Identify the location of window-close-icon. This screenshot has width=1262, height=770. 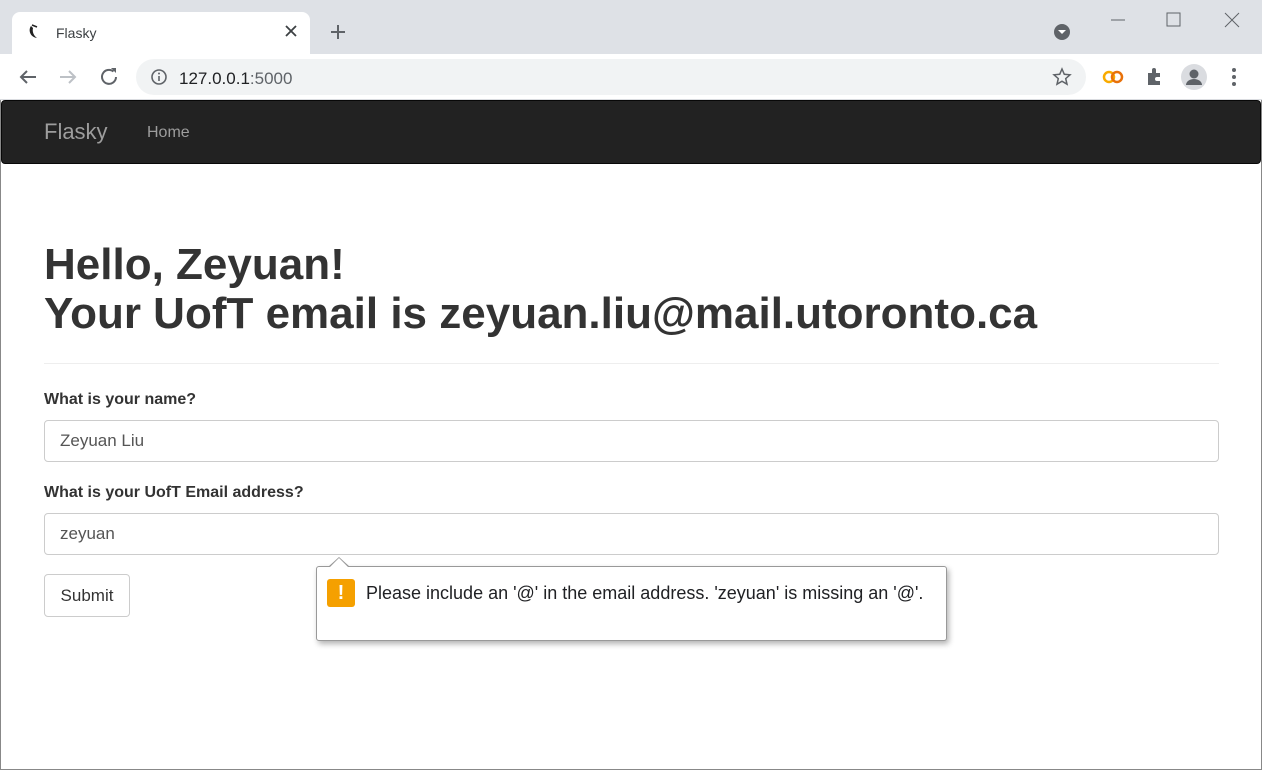
(1232, 20).